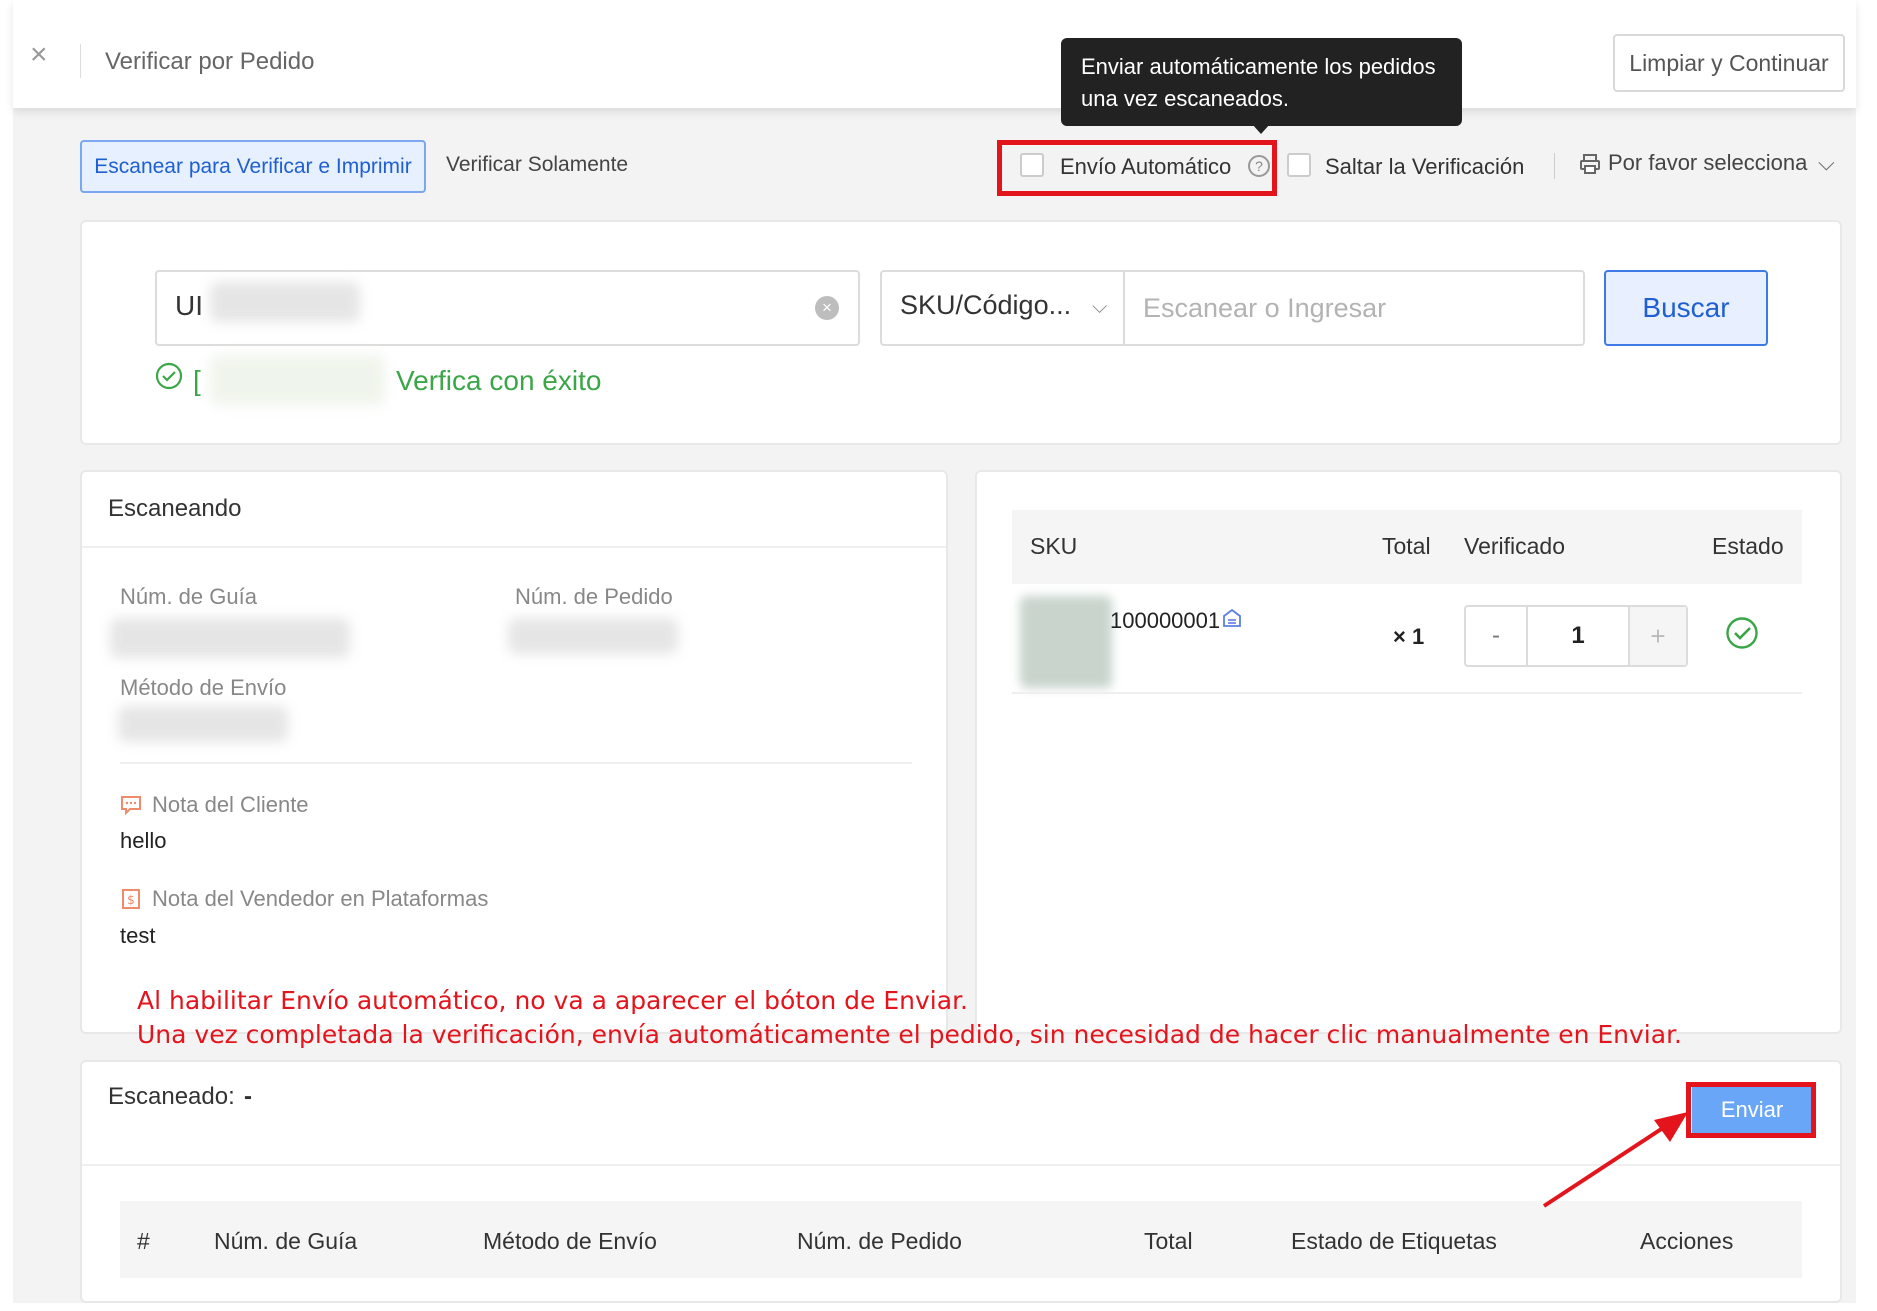  What do you see at coordinates (138, 935) in the screenshot?
I see `seller-note-value: test` at bounding box center [138, 935].